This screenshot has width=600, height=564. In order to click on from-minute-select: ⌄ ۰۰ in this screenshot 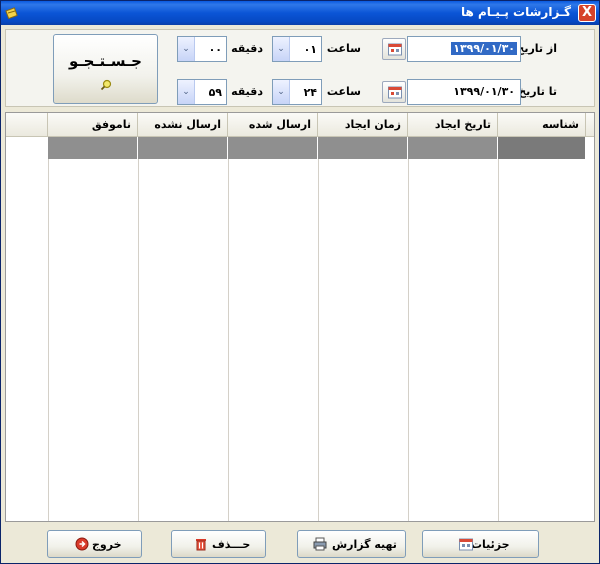, I will do `click(202, 49)`.